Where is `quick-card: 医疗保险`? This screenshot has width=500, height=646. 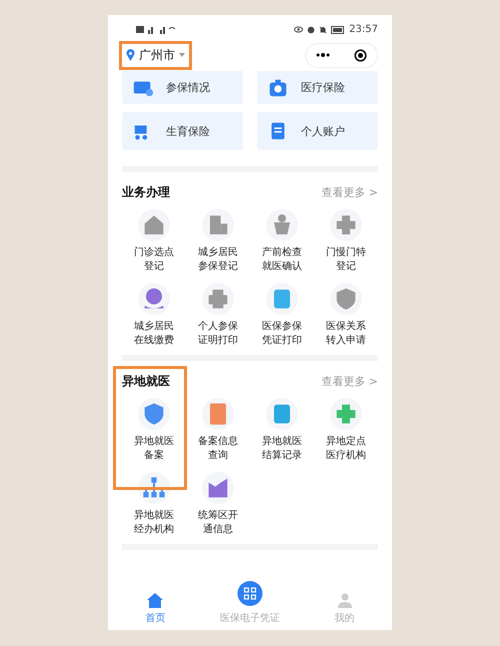
quick-card: 医疗保险 is located at coordinates (317, 87).